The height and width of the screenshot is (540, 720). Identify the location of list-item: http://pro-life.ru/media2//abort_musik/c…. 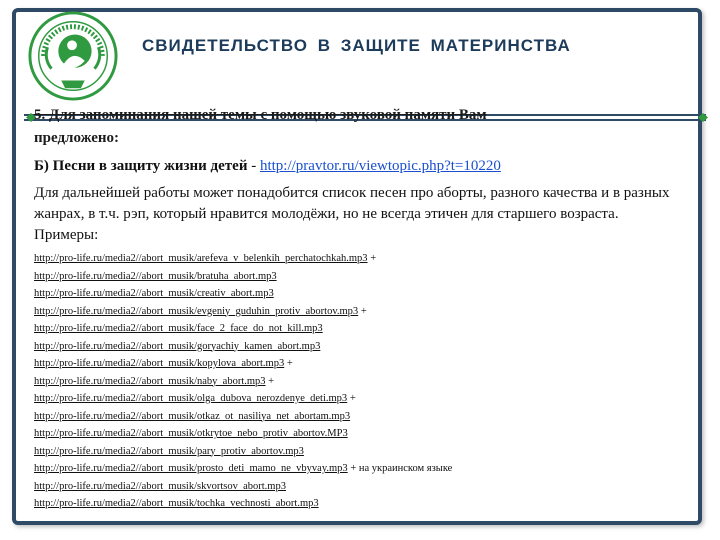
(354, 294).